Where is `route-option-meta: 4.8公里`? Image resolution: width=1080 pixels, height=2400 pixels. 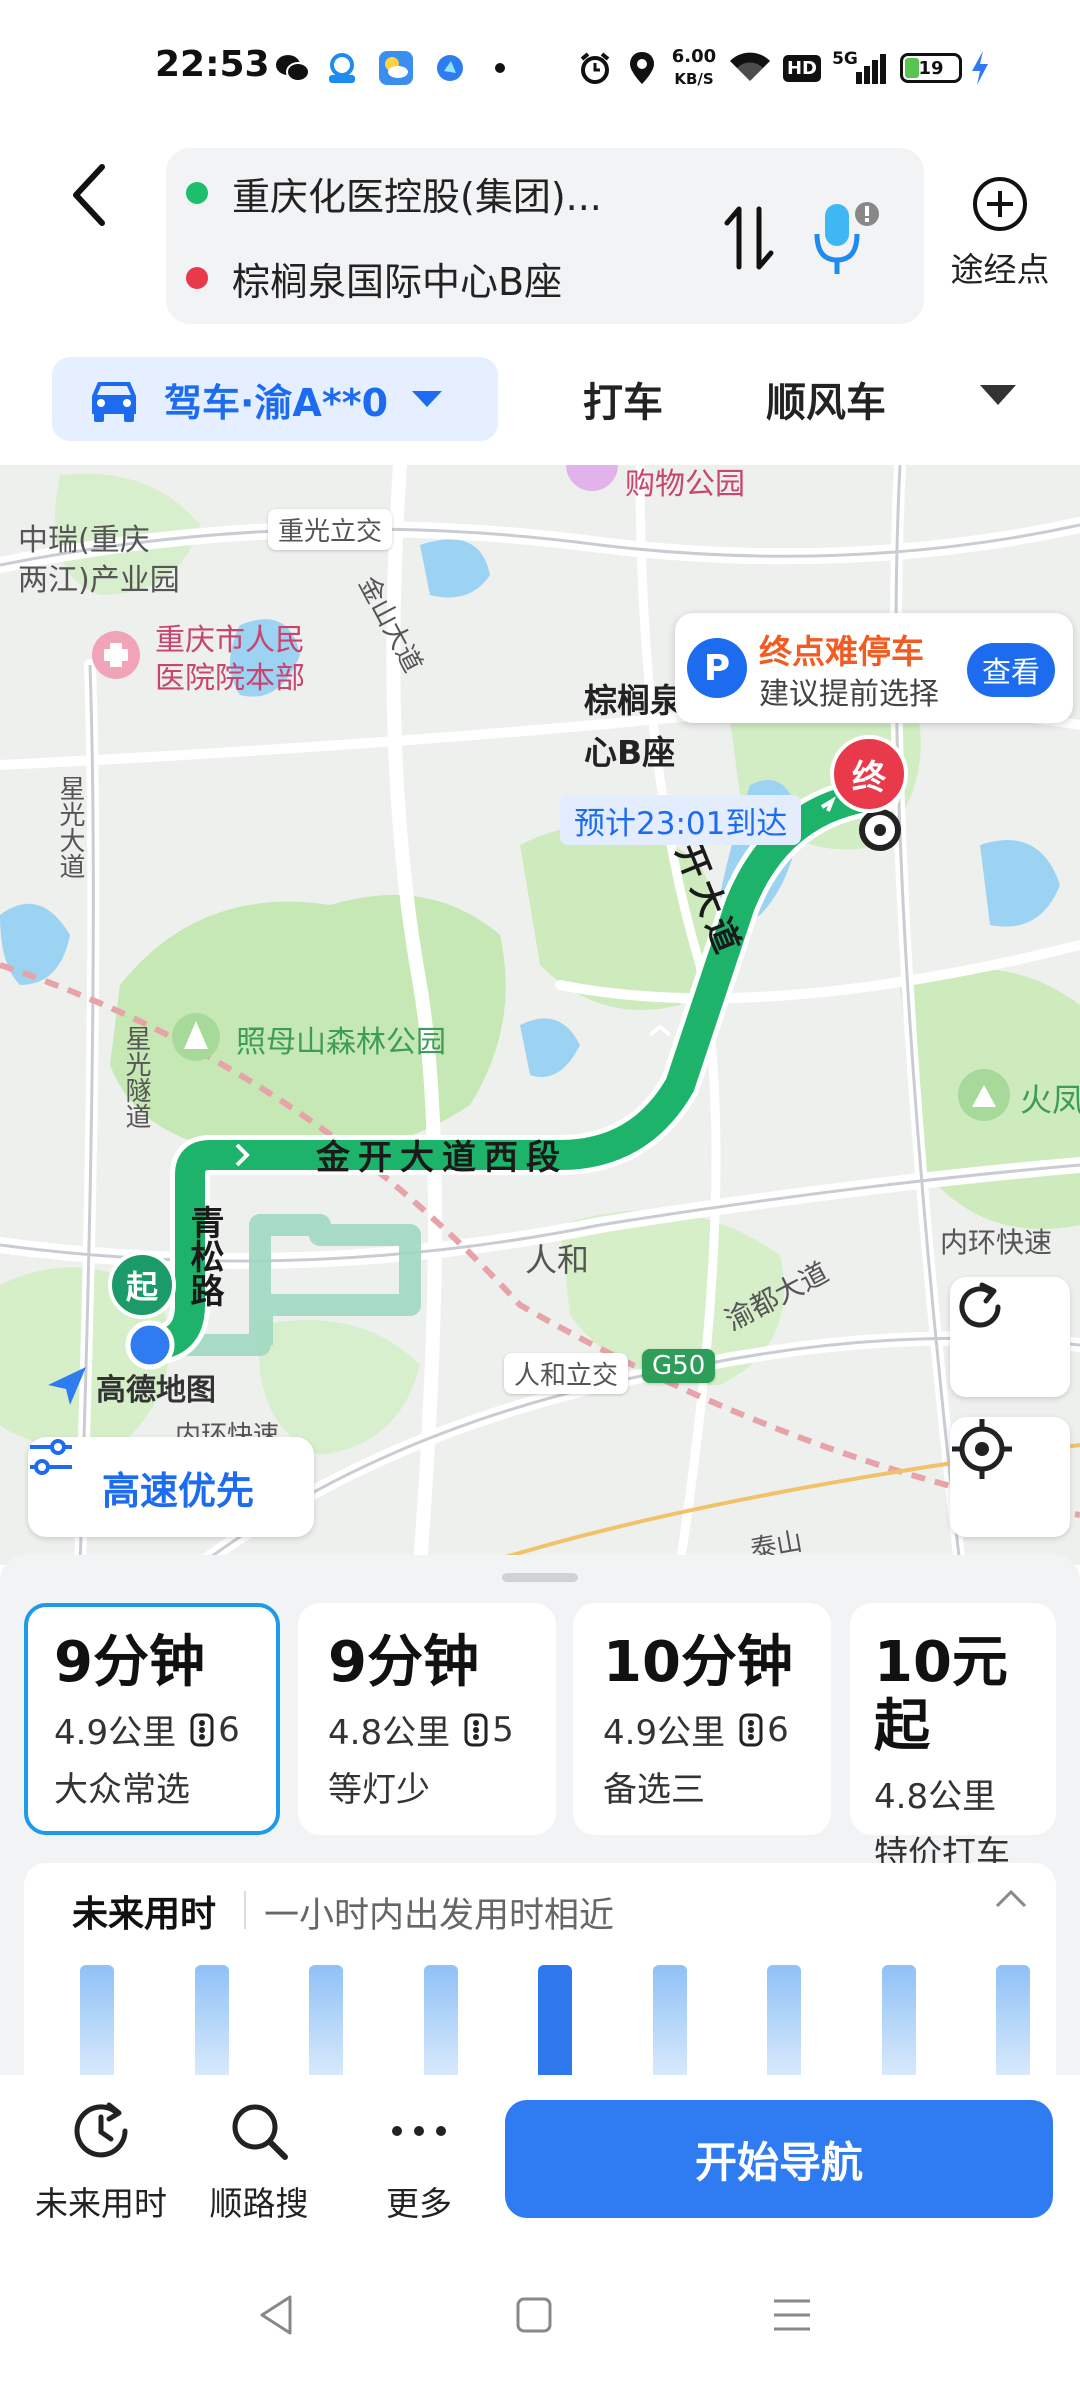 route-option-meta: 4.8公里 is located at coordinates (965, 1793).